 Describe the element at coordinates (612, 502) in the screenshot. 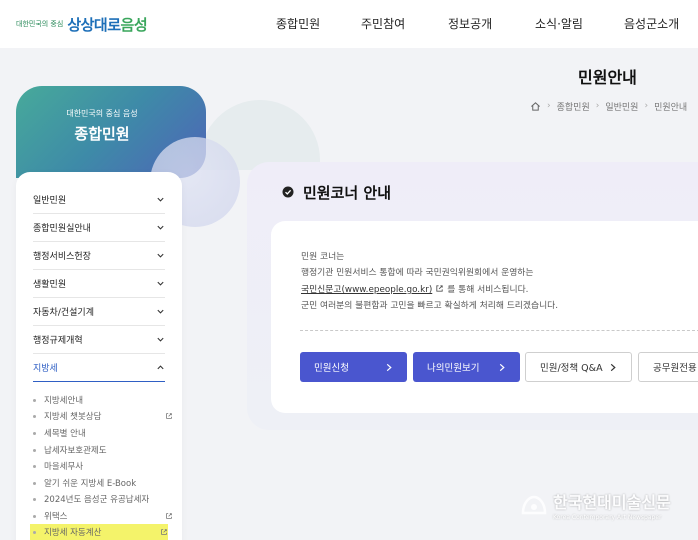

I see `watermark-main: 한국현대미술신문` at that location.